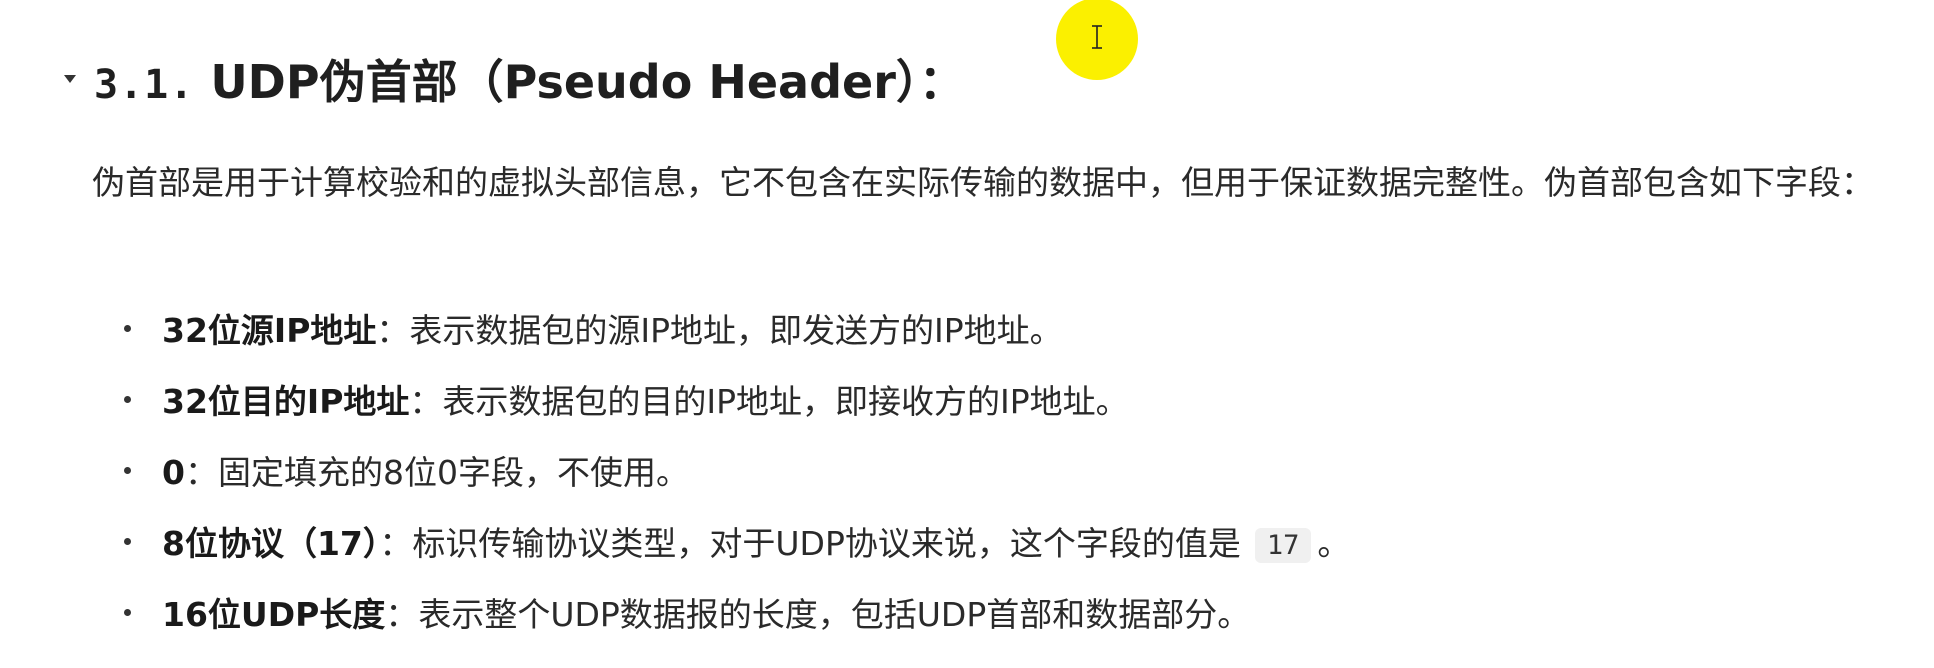 The image size is (1934, 668). What do you see at coordinates (834, 614) in the screenshot?
I see `field-description: 表示整个UDP数据报的长度，包括UDP首部和数据部分。` at bounding box center [834, 614].